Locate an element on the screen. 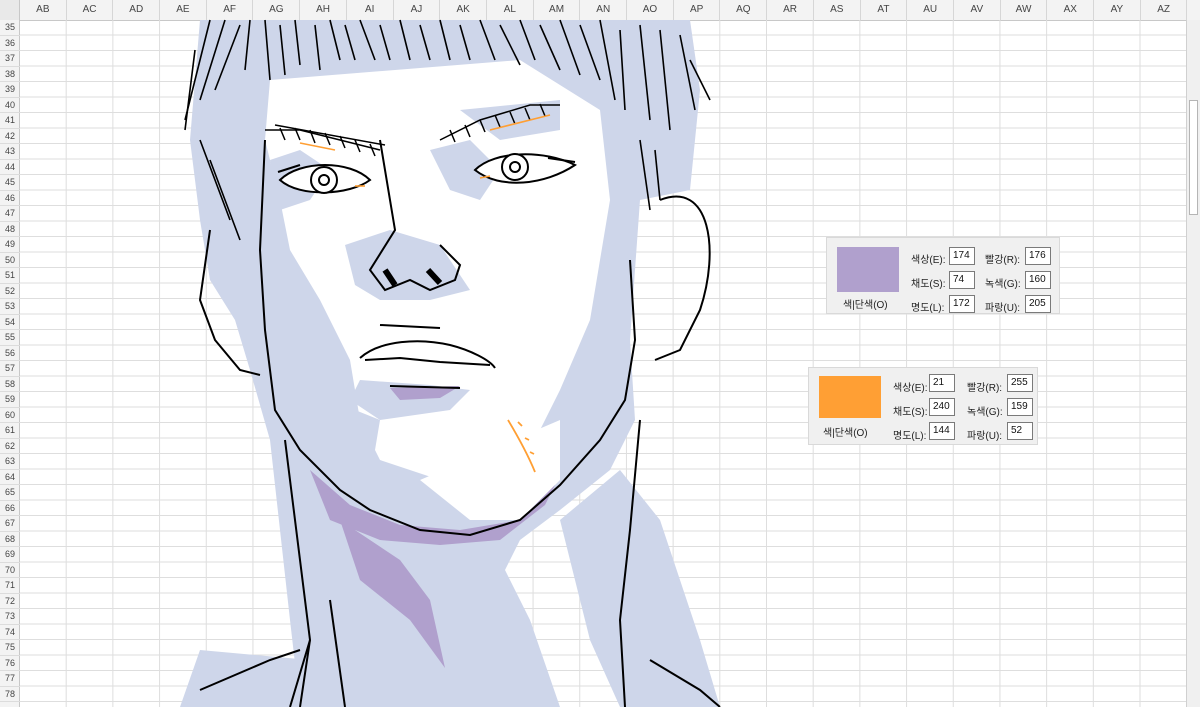  purple-swatch is located at coordinates (868, 269).